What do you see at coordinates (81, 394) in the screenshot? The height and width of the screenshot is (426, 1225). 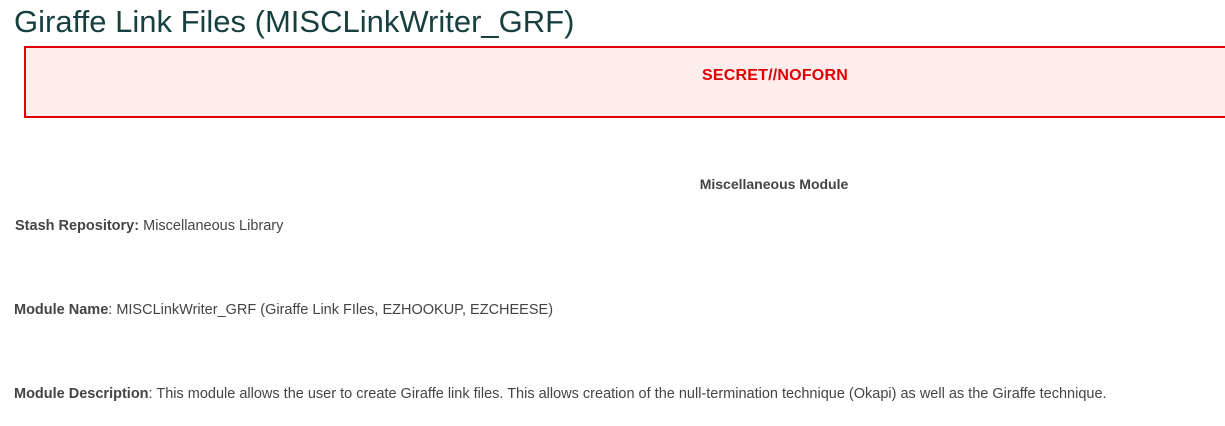 I see `module-description-label: Module Description` at bounding box center [81, 394].